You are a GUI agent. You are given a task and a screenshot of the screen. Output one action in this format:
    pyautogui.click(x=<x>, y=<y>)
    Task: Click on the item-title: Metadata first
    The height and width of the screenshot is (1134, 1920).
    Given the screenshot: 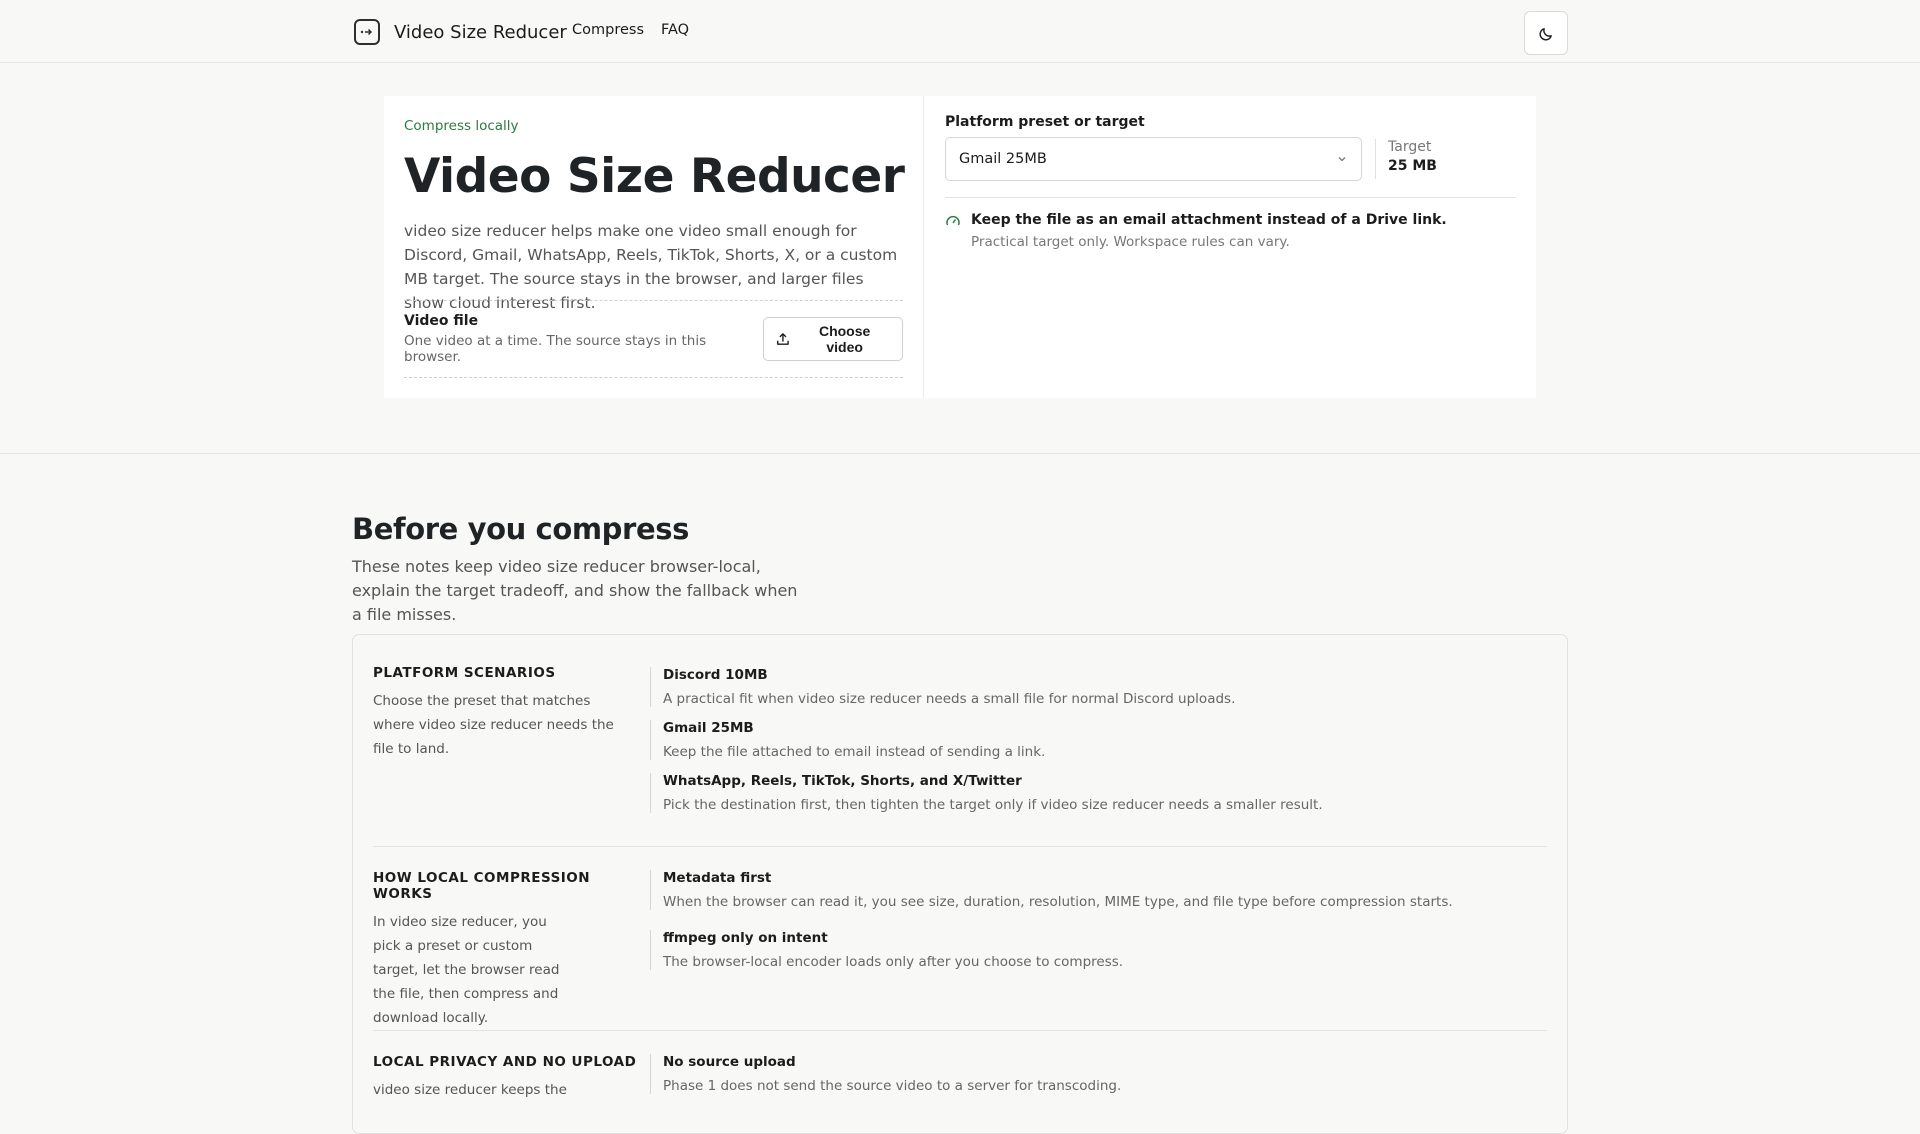 What is the action you would take?
    pyautogui.click(x=717, y=878)
    